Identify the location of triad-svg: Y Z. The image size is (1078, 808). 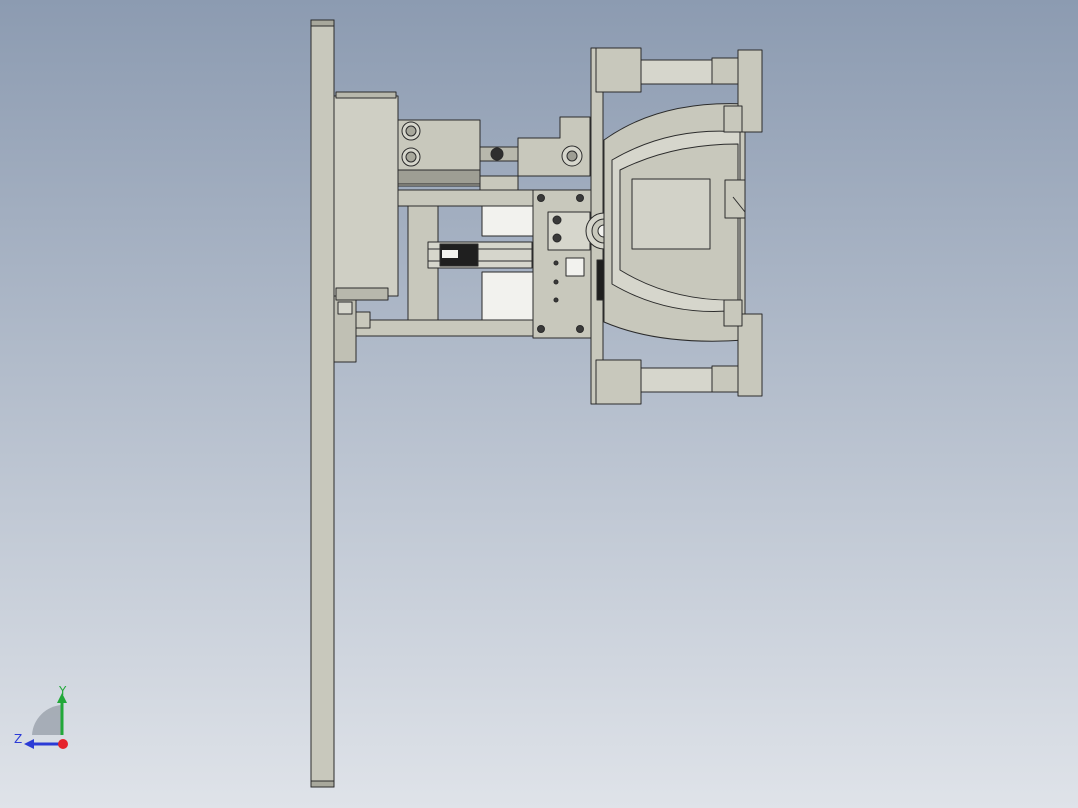
(41, 716).